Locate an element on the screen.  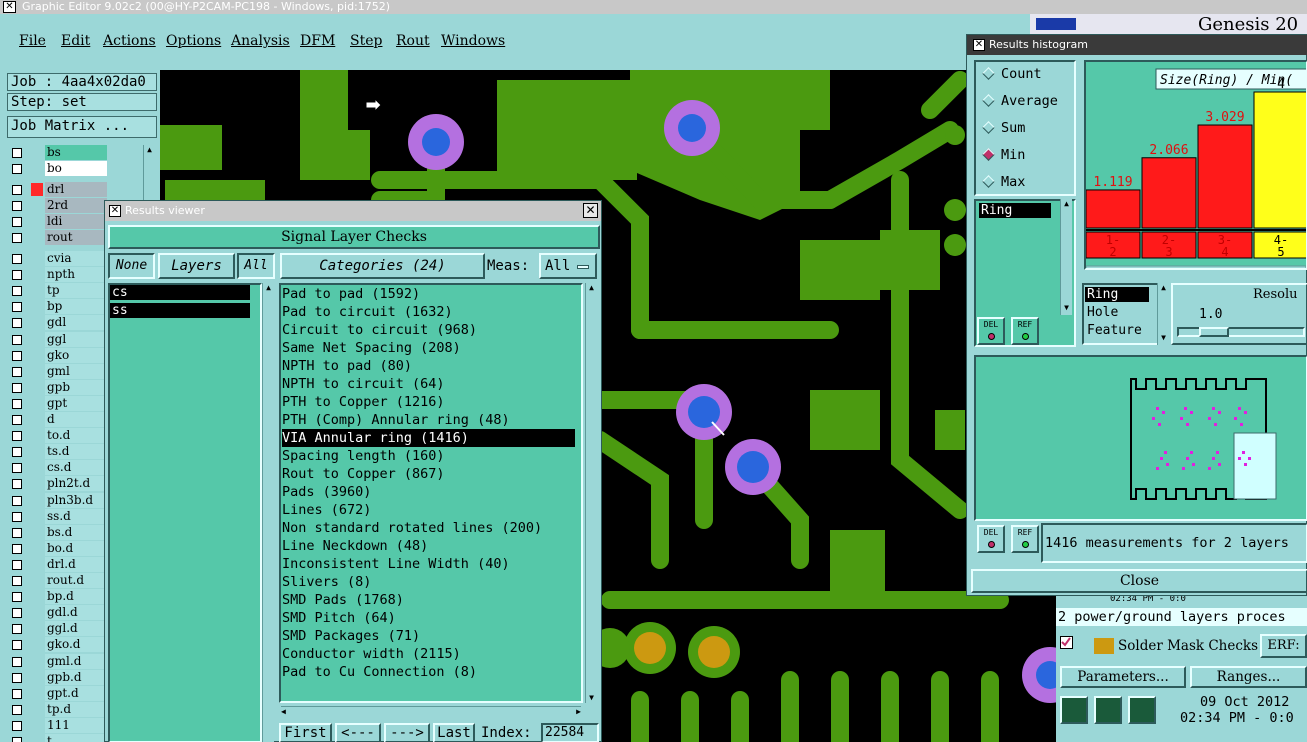
category-item: Pad to circuit (1632) is located at coordinates (367, 312).